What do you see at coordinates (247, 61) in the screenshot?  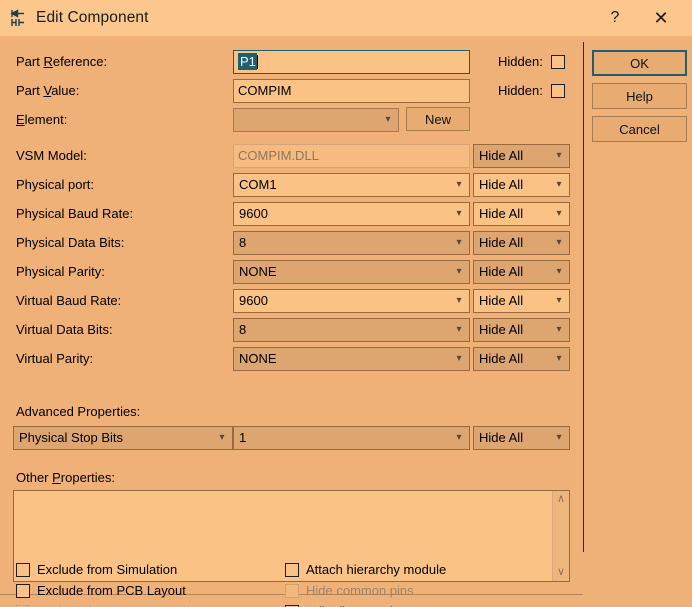 I see `part-reference-value: P1` at bounding box center [247, 61].